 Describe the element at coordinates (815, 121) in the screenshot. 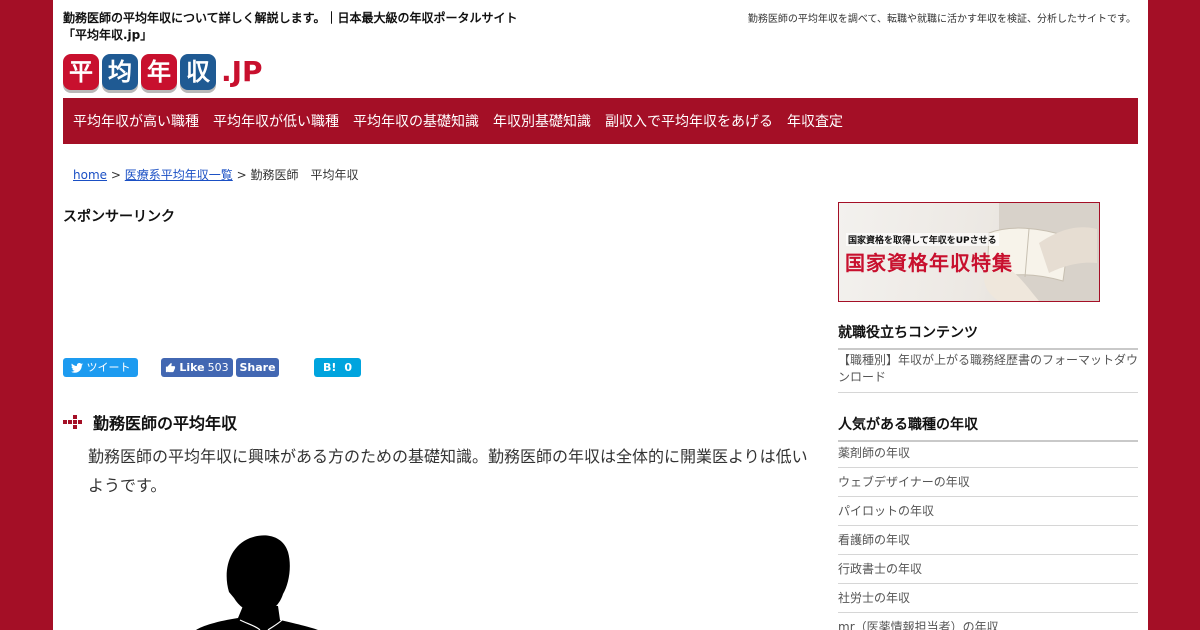

I see `nav-item-assessment: 年収査定` at that location.